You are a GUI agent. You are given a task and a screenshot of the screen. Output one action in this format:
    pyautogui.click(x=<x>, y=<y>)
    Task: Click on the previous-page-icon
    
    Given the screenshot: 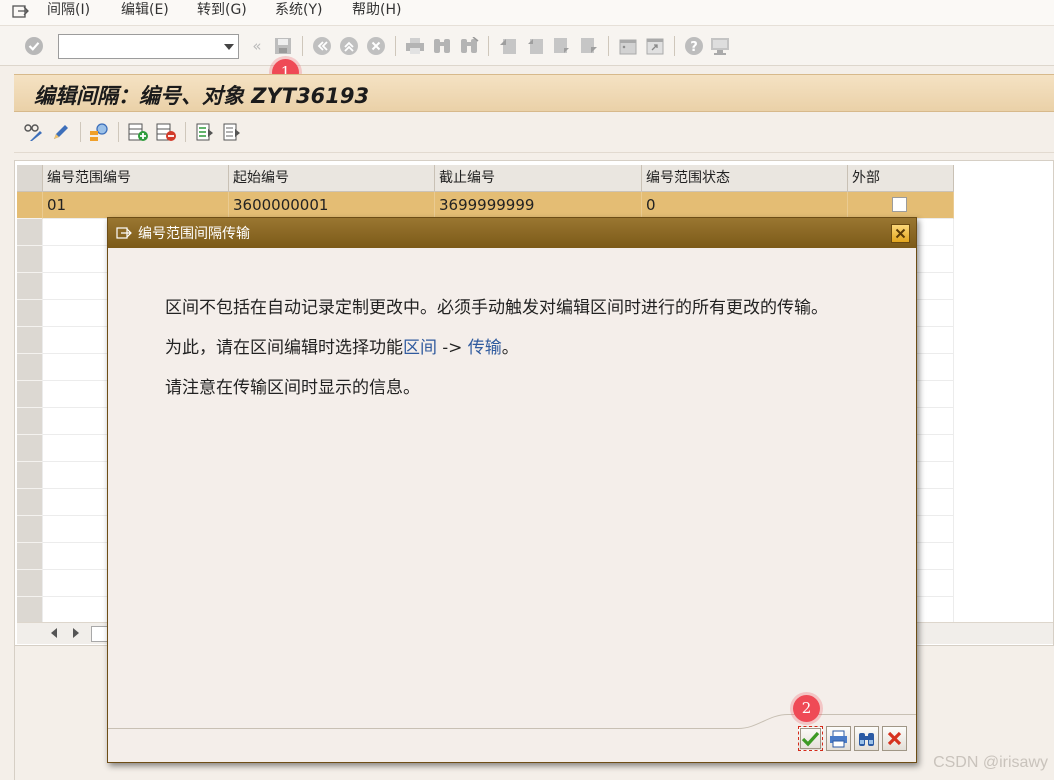 What is the action you would take?
    pyautogui.click(x=535, y=46)
    